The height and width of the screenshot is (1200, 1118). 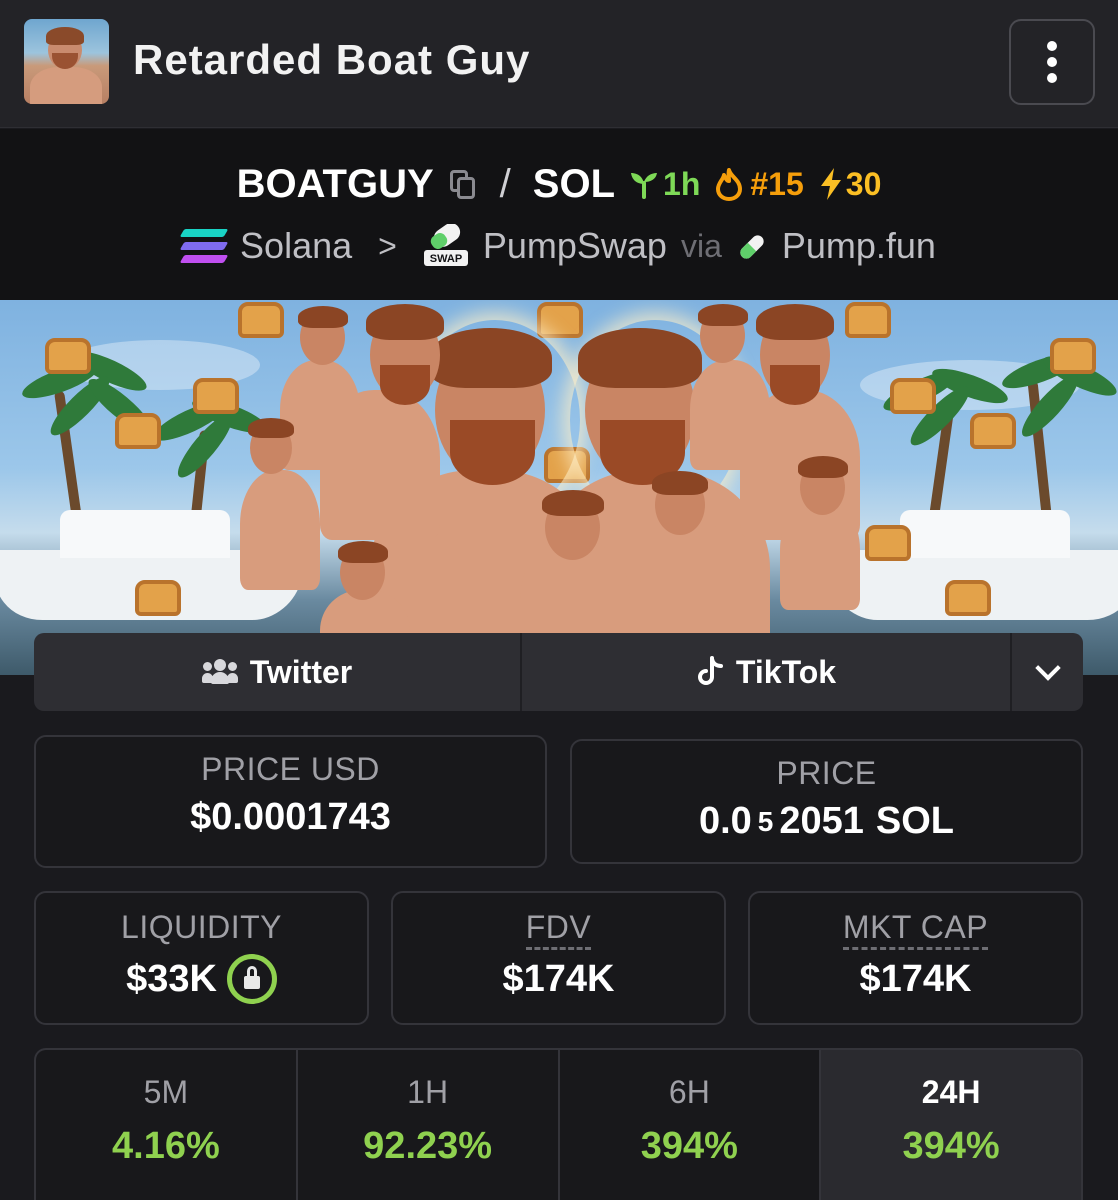 What do you see at coordinates (951, 1092) in the screenshot?
I see `timeframe-label: 24H` at bounding box center [951, 1092].